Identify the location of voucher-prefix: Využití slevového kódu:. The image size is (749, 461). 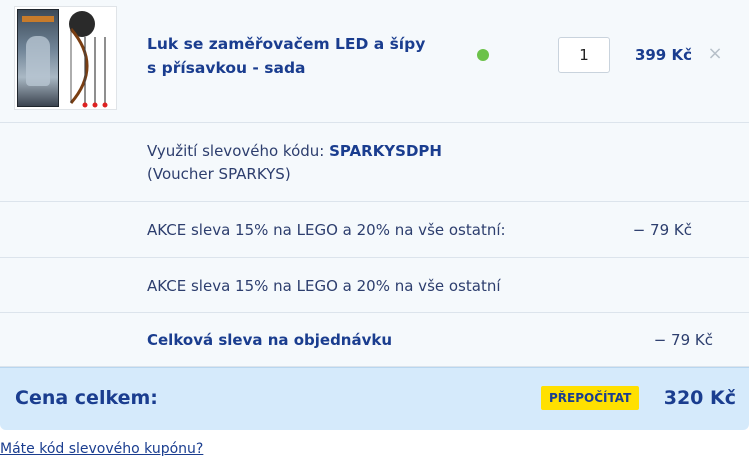
(238, 151).